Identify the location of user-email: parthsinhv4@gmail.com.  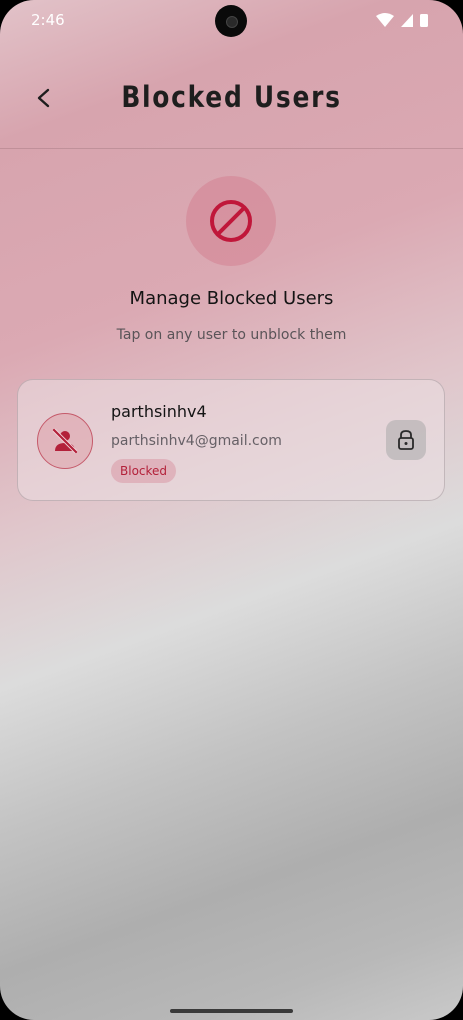
(196, 441).